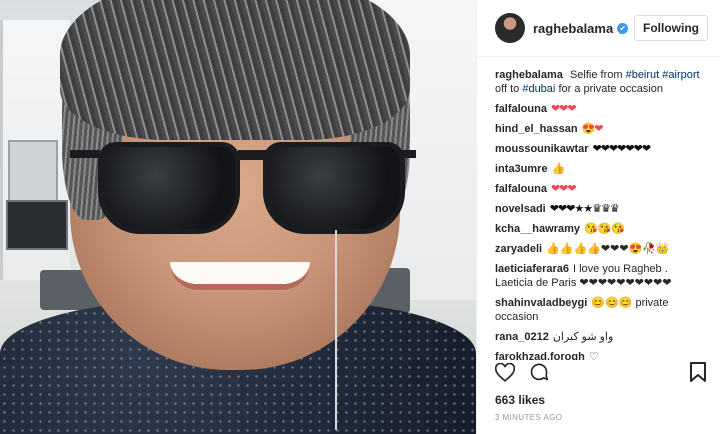 The width and height of the screenshot is (720, 434). Describe the element at coordinates (253, 155) in the screenshot. I see `glasses-bridge` at that location.